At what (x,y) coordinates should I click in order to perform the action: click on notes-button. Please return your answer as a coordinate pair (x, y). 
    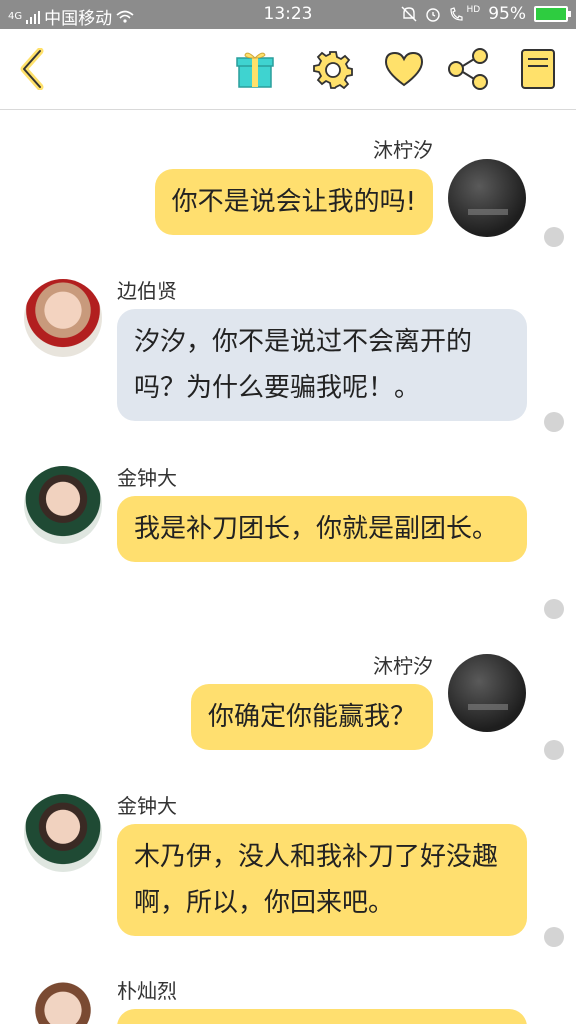
    Looking at the image, I should click on (538, 69).